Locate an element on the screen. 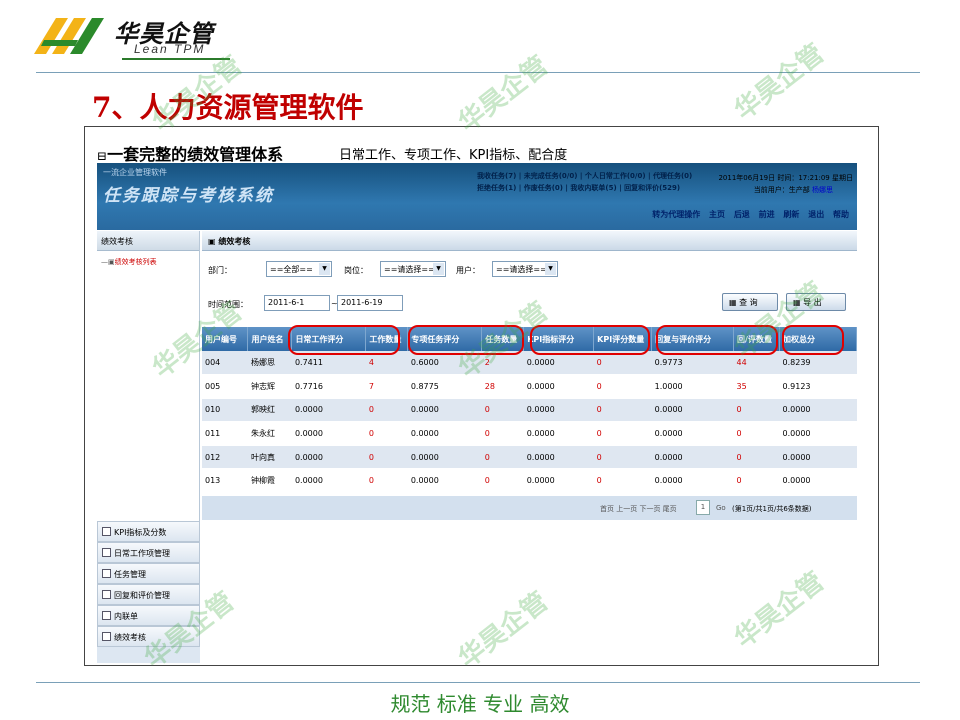 The image size is (960, 720). sidebar-item-replies: 回复和评价管理 is located at coordinates (148, 594).